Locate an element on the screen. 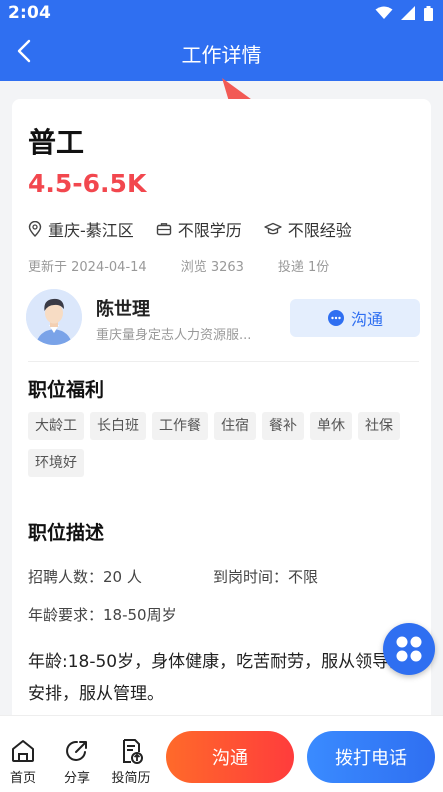 The image size is (443, 792). benefit-tag: 餐补 is located at coordinates (283, 426).